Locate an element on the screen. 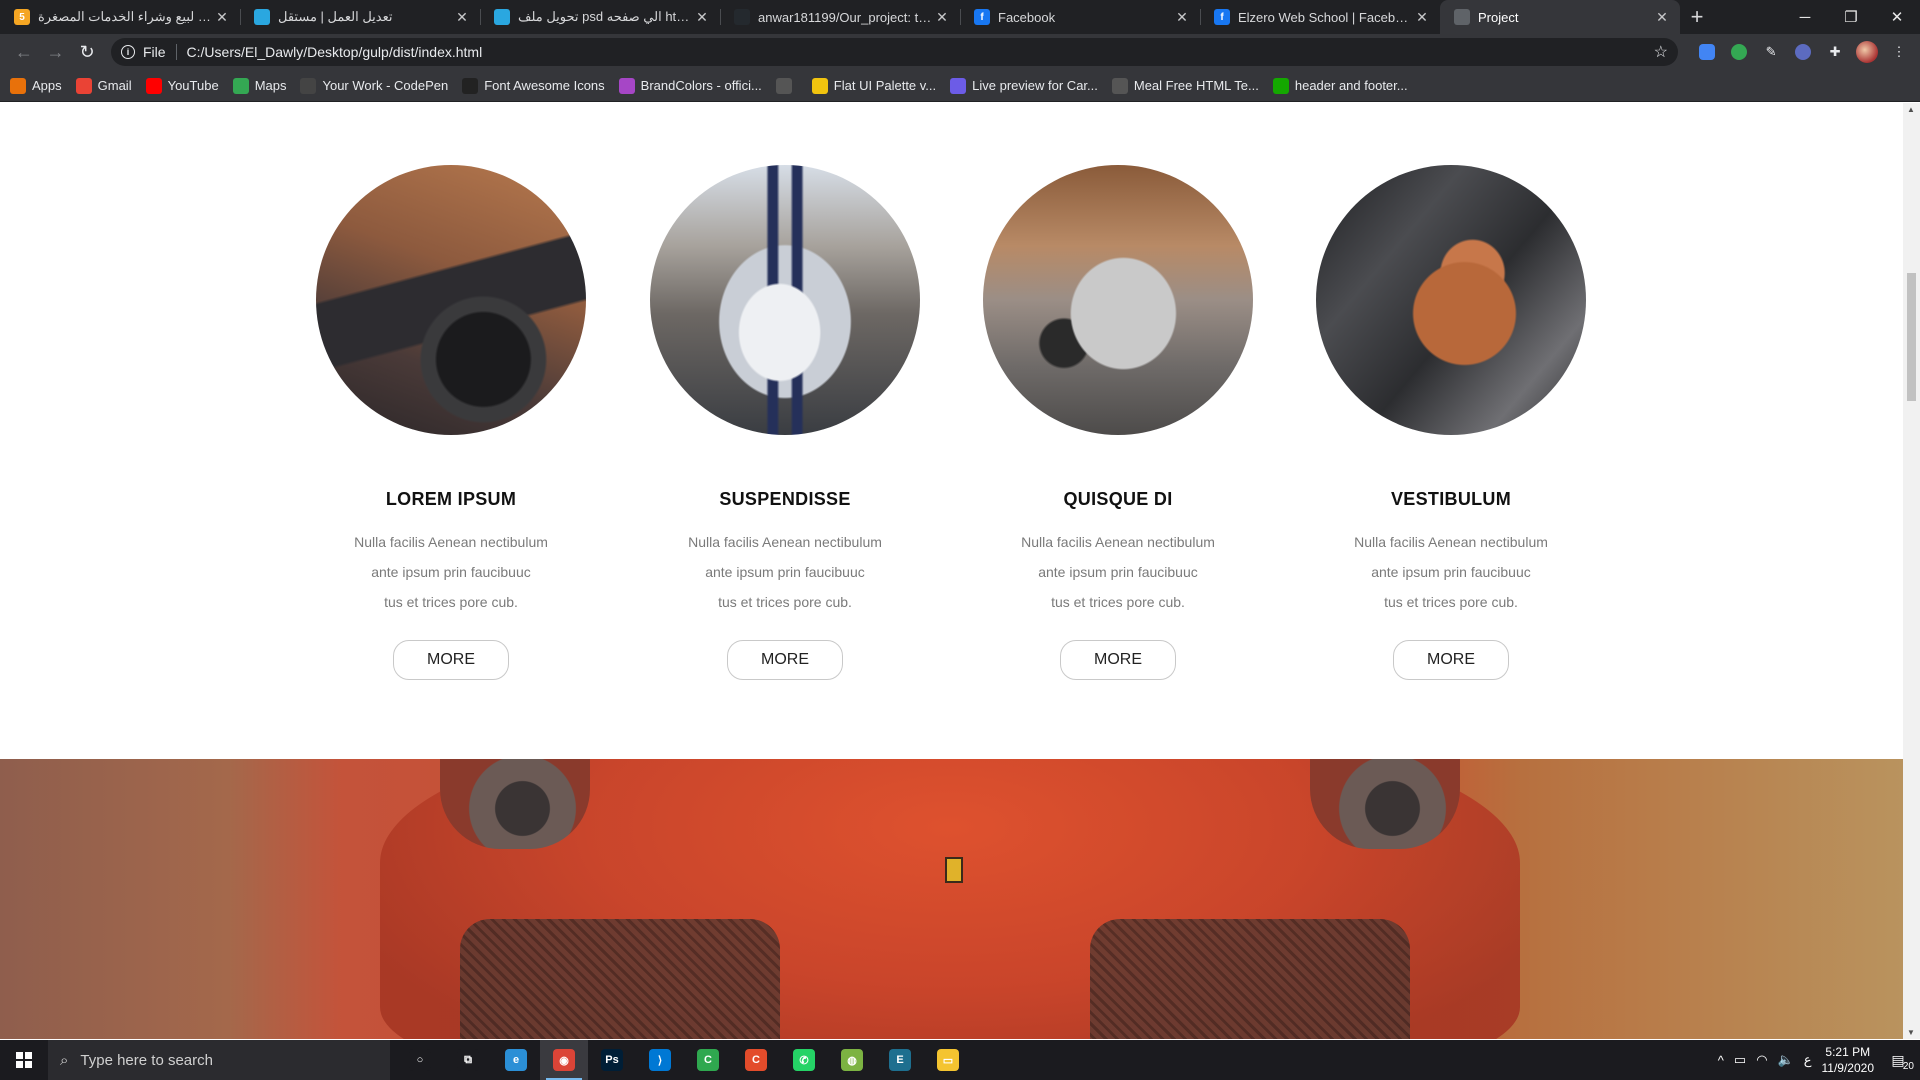 The width and height of the screenshot is (1920, 1080). new-tab-button: + is located at coordinates (1697, 17).